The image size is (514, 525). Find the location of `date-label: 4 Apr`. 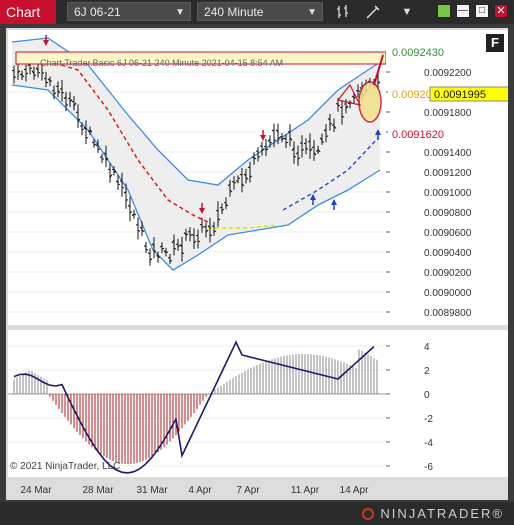

date-label: 4 Apr is located at coordinates (200, 490).